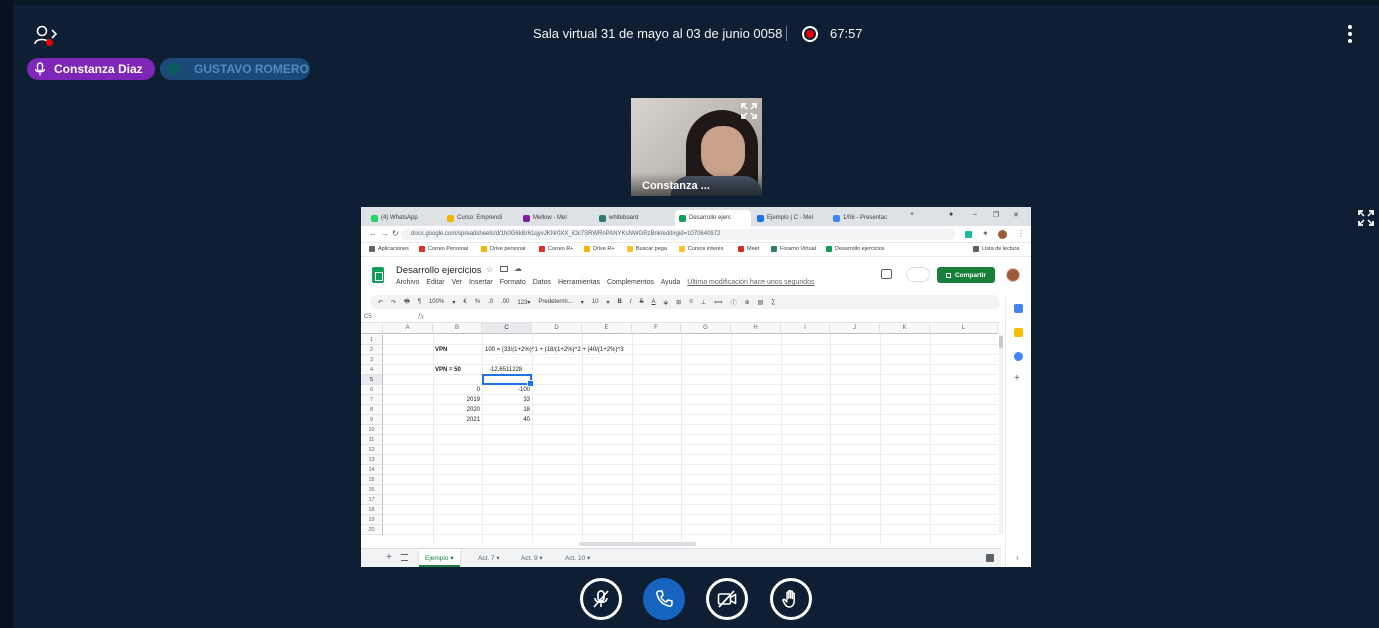 Image resolution: width=1379 pixels, height=628 pixels. What do you see at coordinates (607, 328) in the screenshot?
I see `column-header: E` at bounding box center [607, 328].